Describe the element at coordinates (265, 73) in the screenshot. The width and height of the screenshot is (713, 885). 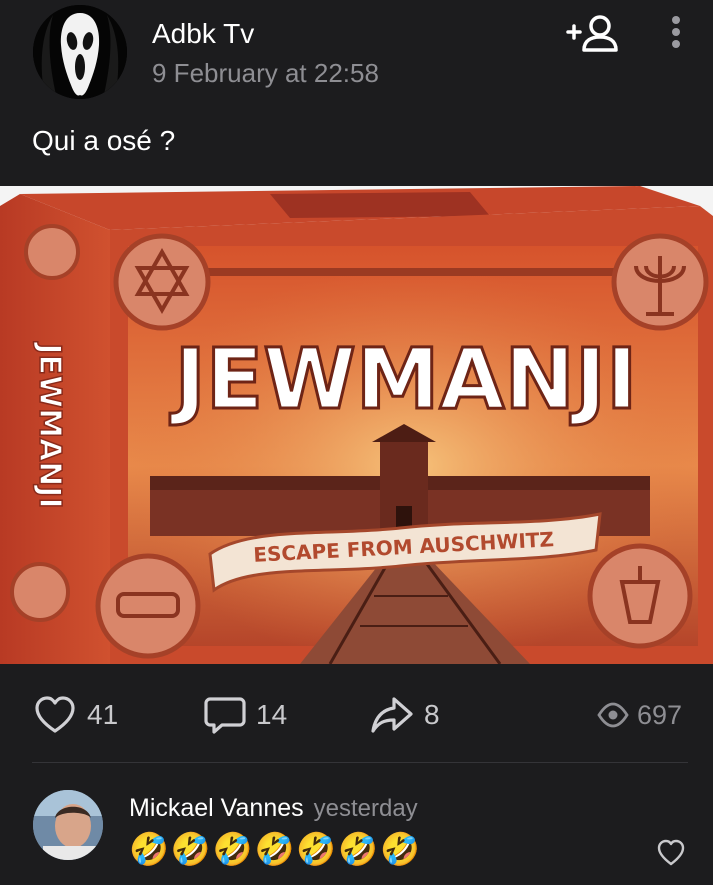
I see `post-date: 9 February at 22:58` at that location.